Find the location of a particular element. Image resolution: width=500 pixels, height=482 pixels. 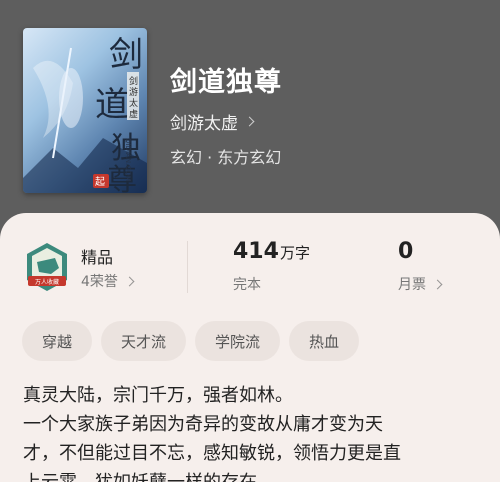

book-title: 剑道独尊 is located at coordinates (226, 82).